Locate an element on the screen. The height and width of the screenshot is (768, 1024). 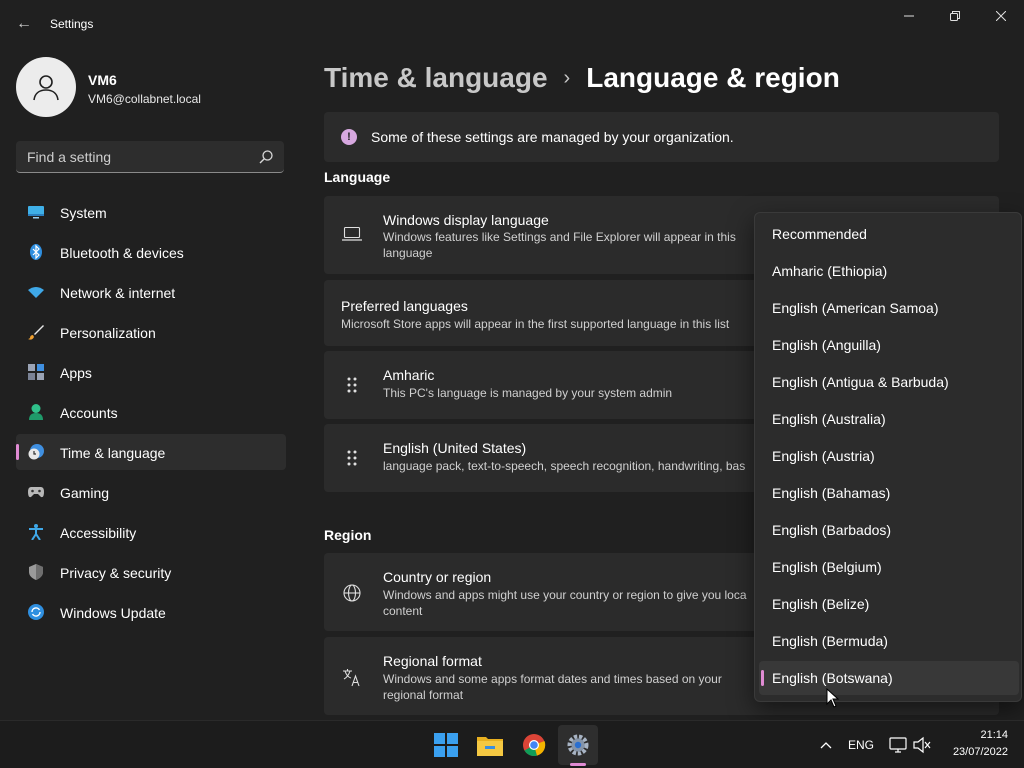
wifi-icon is located at coordinates (36, 292).